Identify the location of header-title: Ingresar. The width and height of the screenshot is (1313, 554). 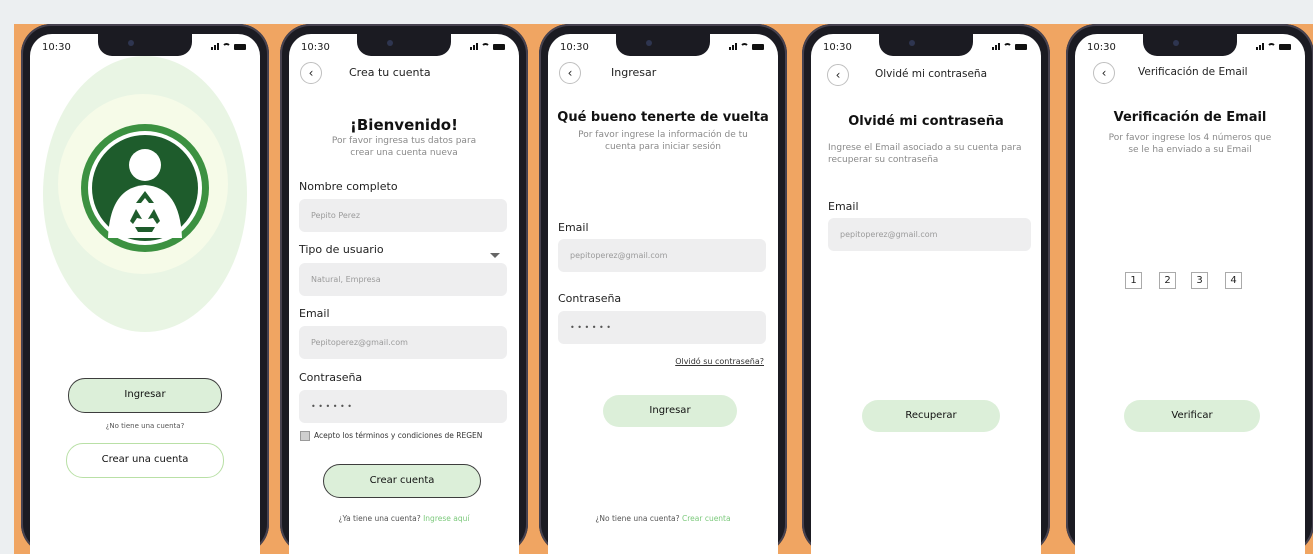
(634, 72).